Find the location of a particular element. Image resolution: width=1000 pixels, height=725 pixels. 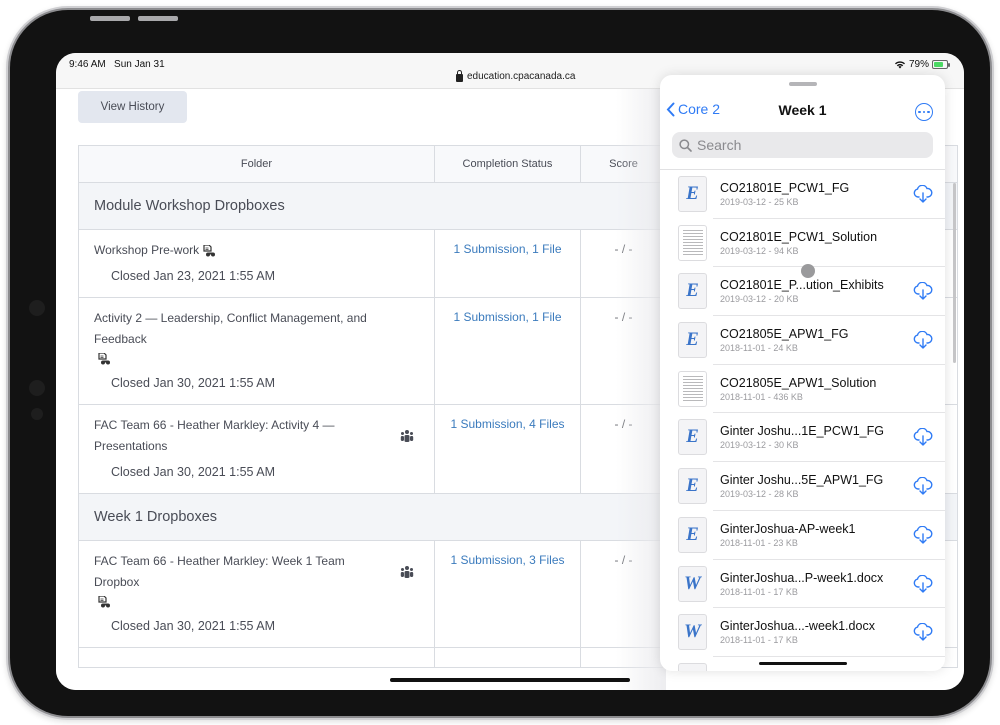

battery-icon is located at coordinates (941, 64).